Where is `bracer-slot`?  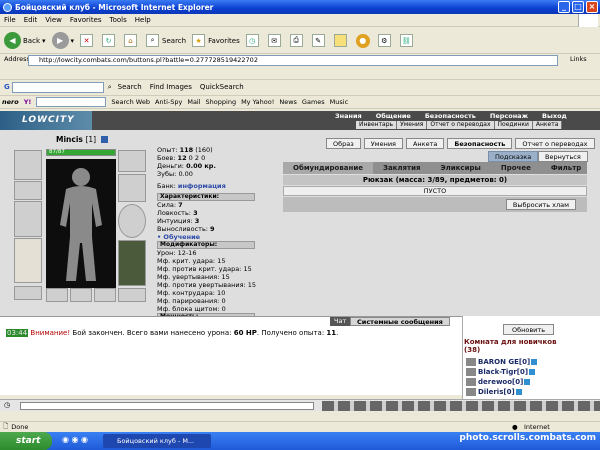 bracer-slot is located at coordinates (28, 190).